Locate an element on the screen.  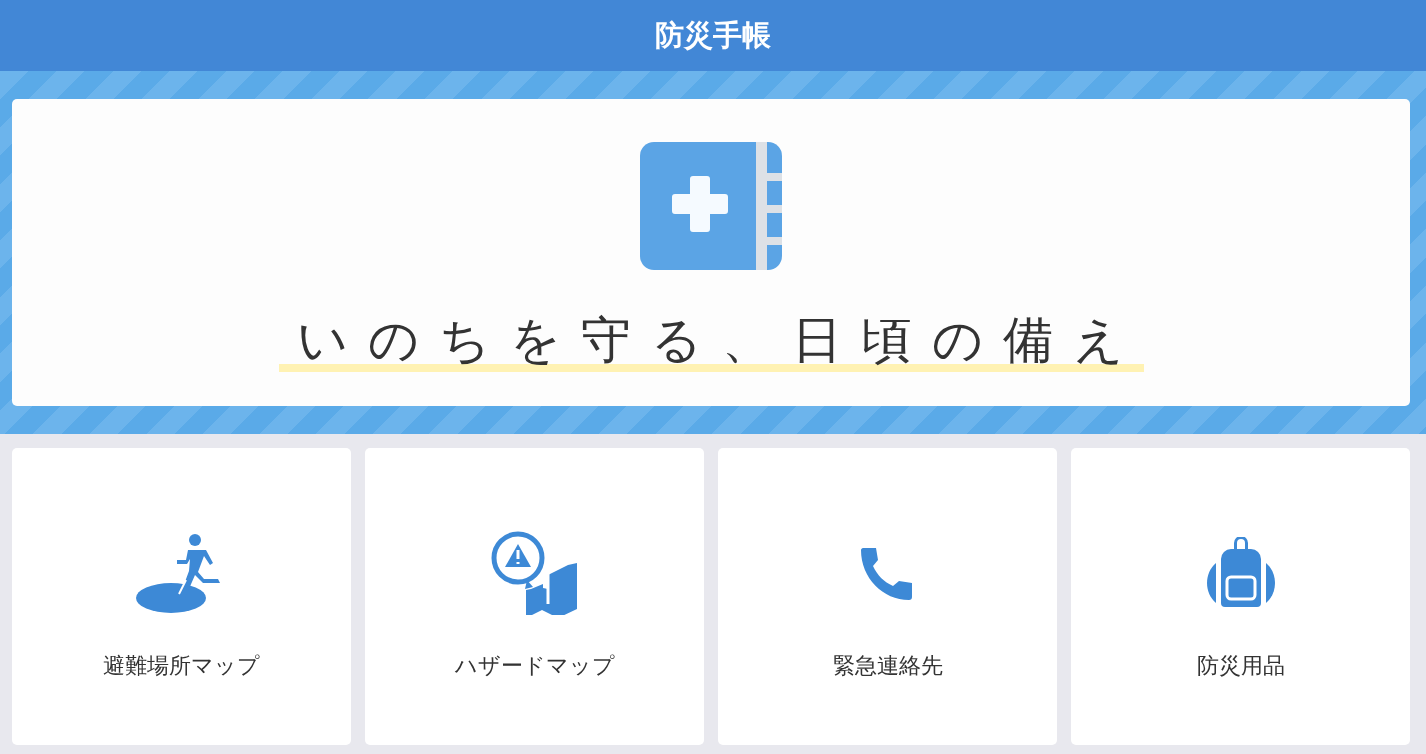
menu-tile: 避難場所マップ is located at coordinates (181, 596).